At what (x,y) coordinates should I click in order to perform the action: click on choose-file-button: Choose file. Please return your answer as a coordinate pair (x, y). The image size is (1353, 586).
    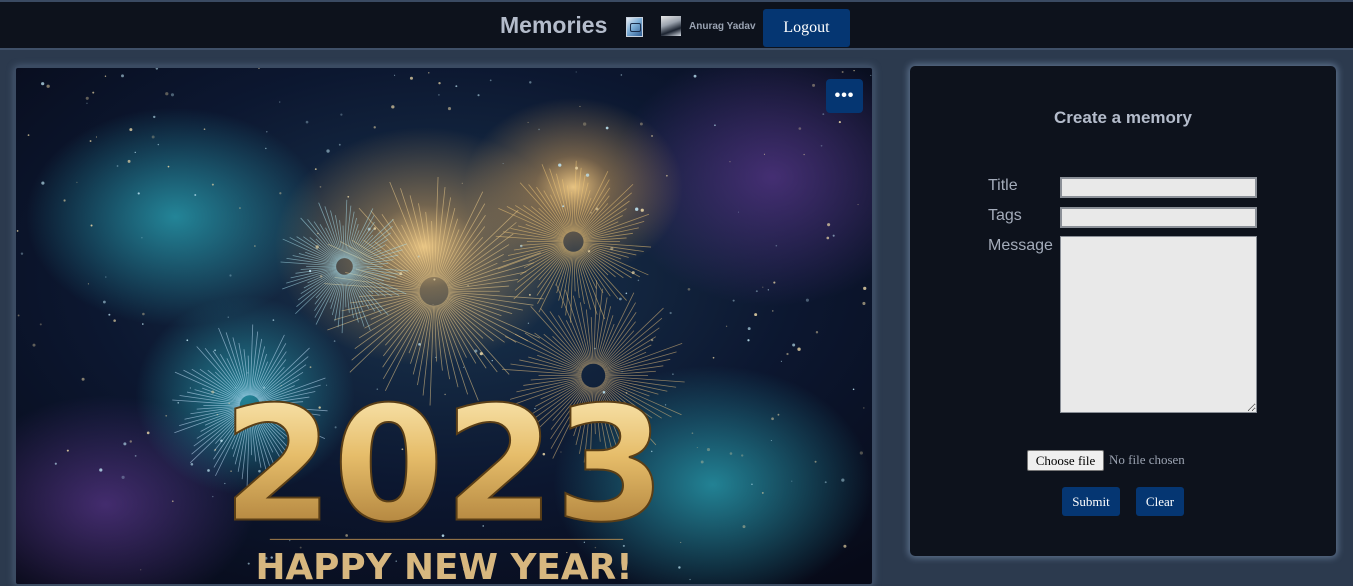
    Looking at the image, I should click on (1065, 460).